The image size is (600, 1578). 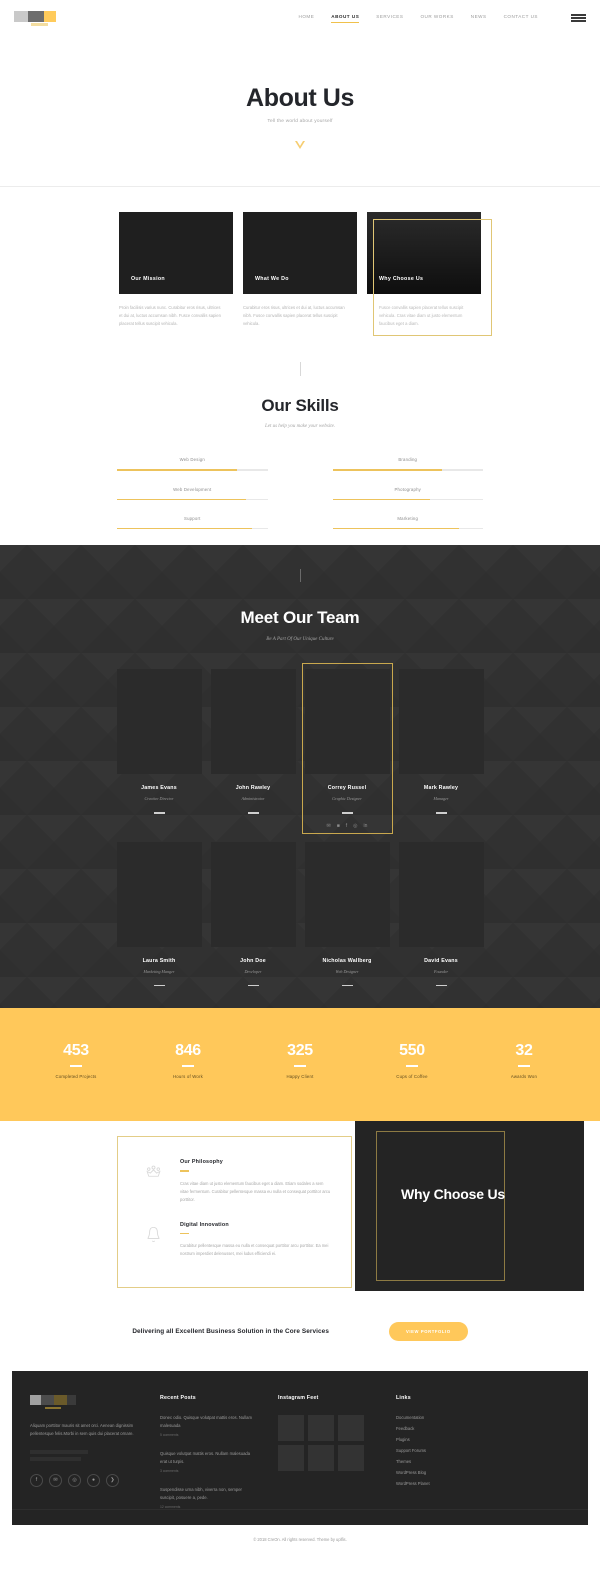 I want to click on facebook-icon: f, so click(x=36, y=1480).